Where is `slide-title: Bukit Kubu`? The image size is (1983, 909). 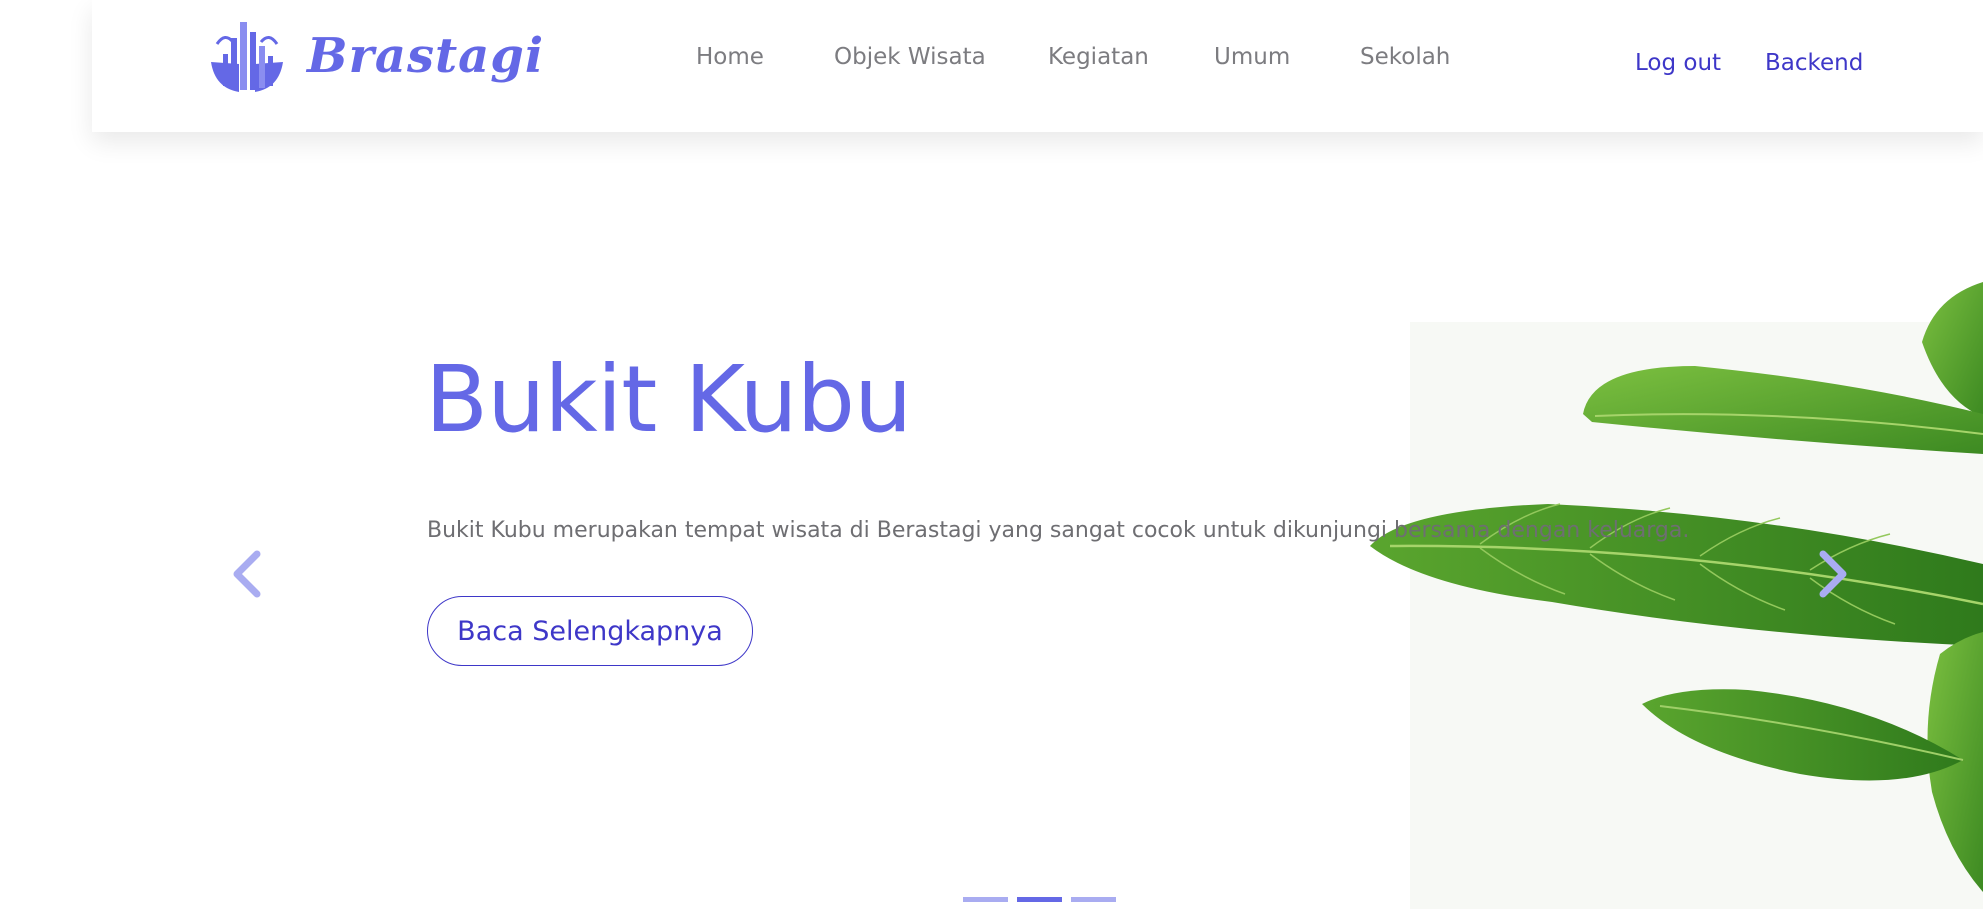
slide-title: Bukit Kubu is located at coordinates (668, 399).